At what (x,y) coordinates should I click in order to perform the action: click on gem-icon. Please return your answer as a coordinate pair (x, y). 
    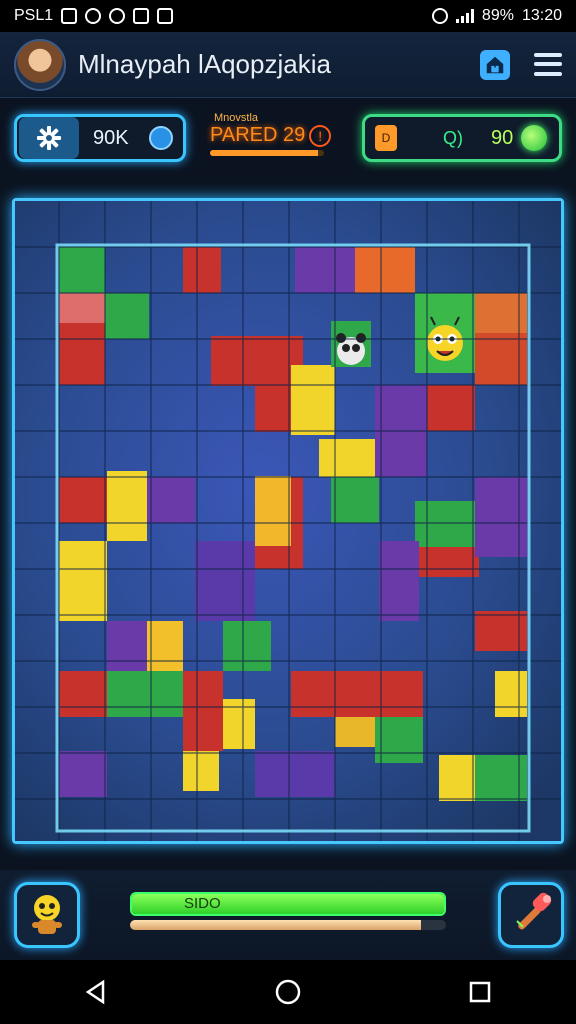
    Looking at the image, I should click on (534, 138).